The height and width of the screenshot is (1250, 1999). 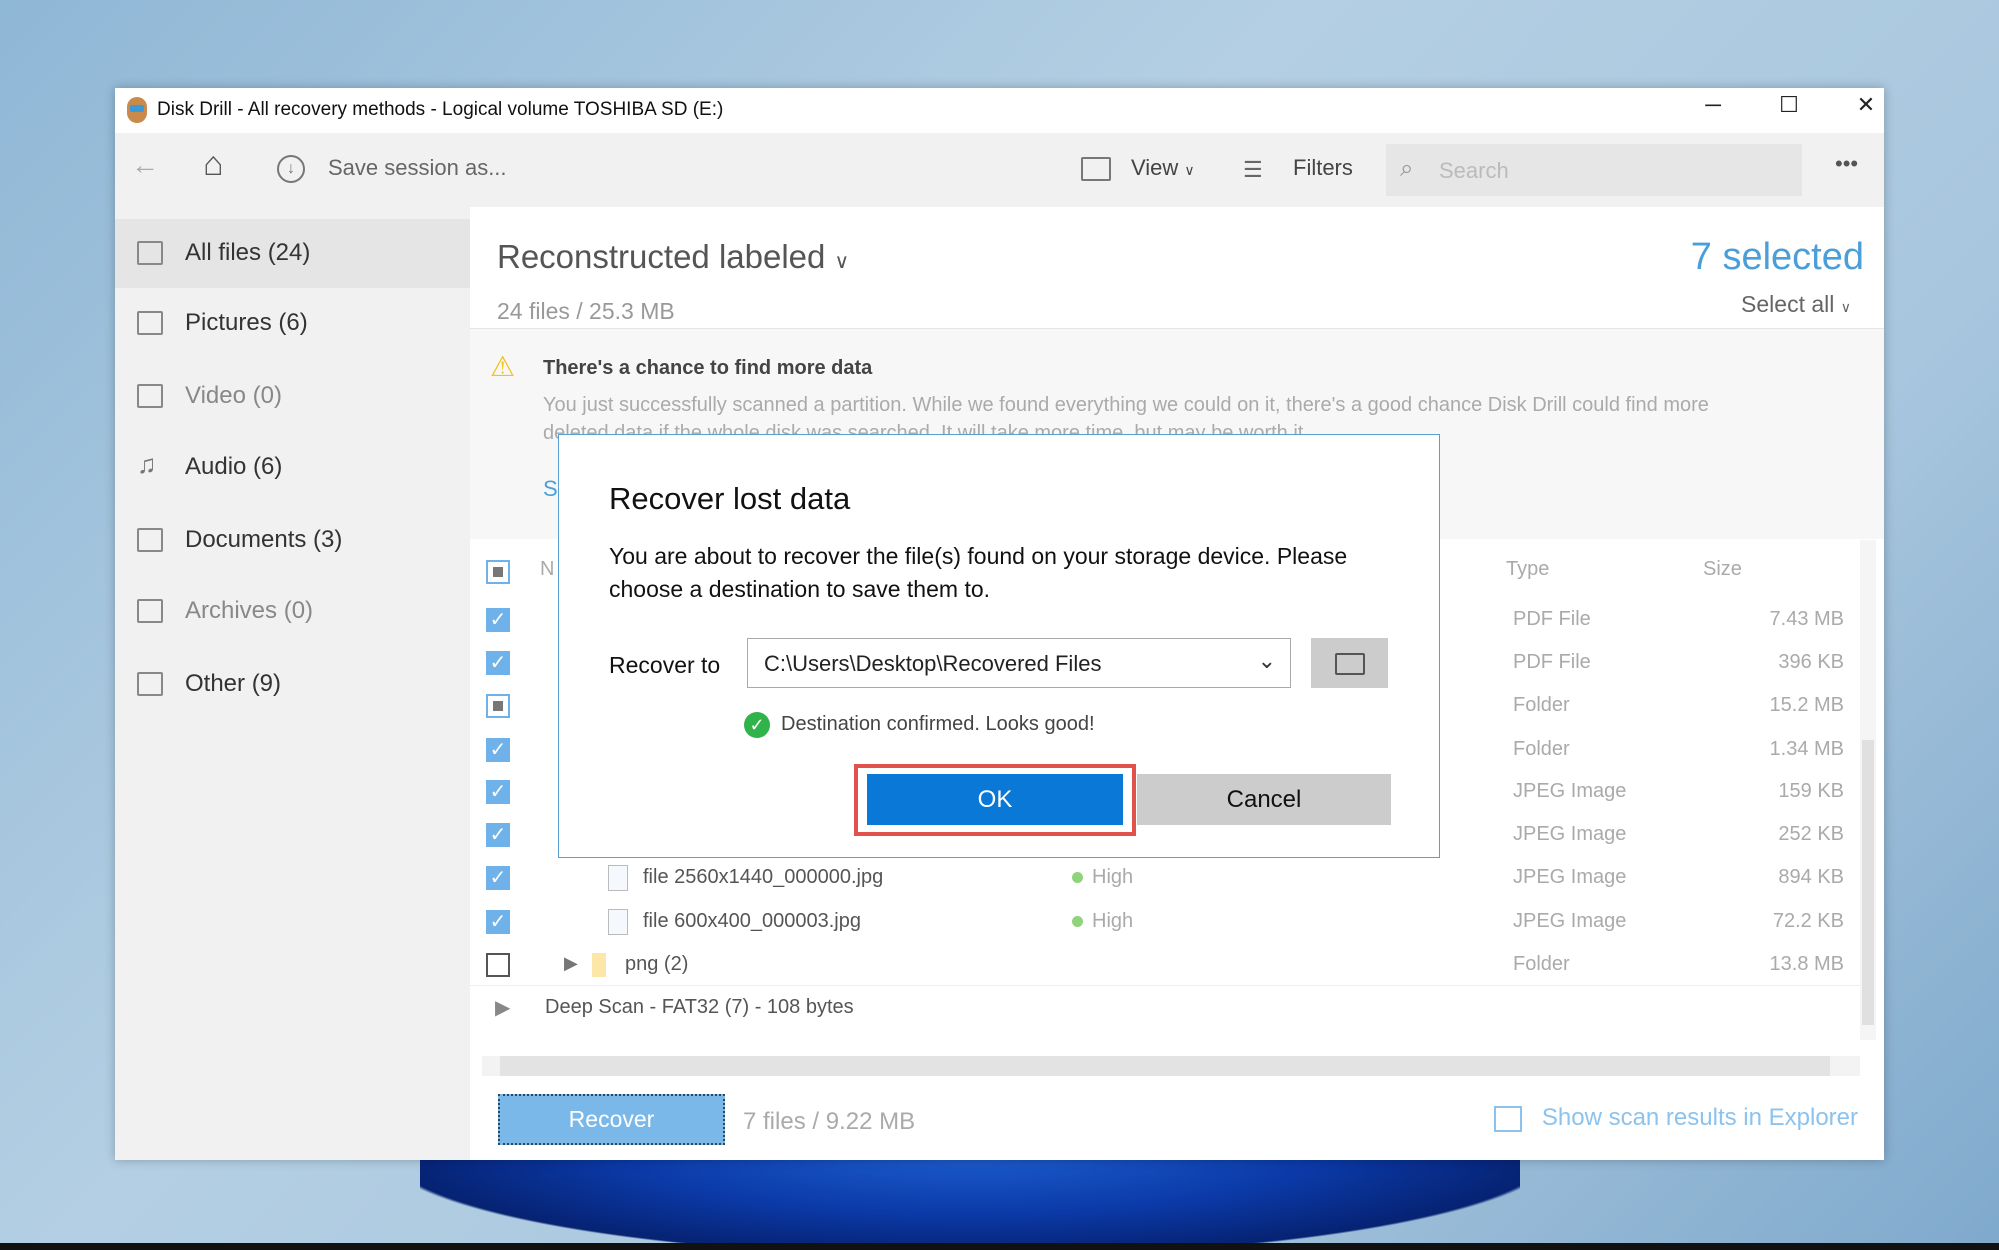 What do you see at coordinates (1264, 799) in the screenshot?
I see `cancel-button: Cancel` at bounding box center [1264, 799].